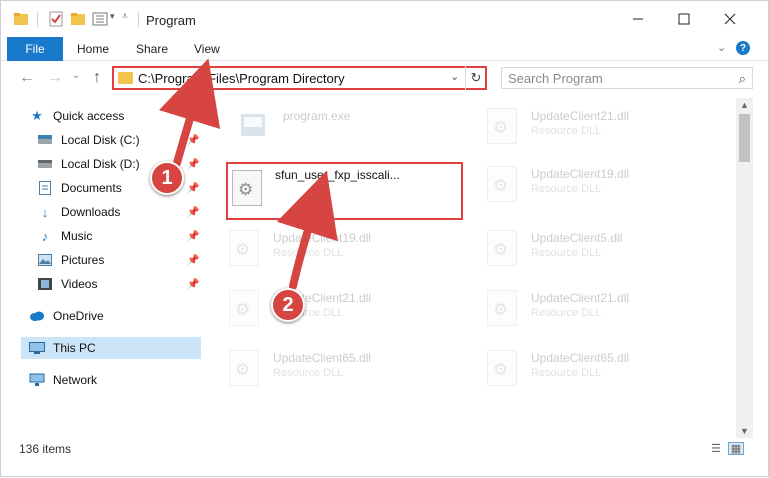 The width and height of the screenshot is (769, 478). I want to click on network-icon, so click(37, 380).